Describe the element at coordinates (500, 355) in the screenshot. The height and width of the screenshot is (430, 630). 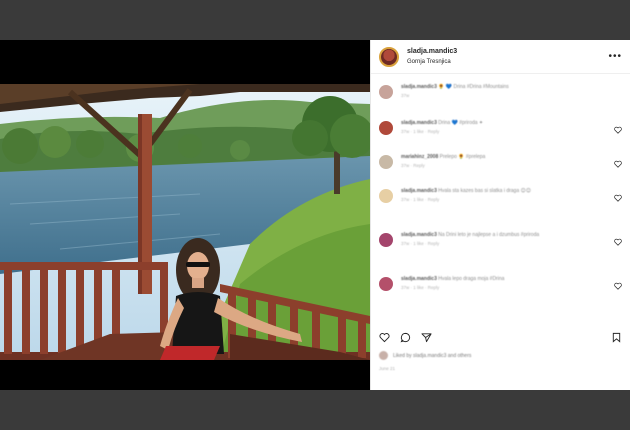
I see `likes-summary: Liked by sladja.mandic3 and others` at that location.